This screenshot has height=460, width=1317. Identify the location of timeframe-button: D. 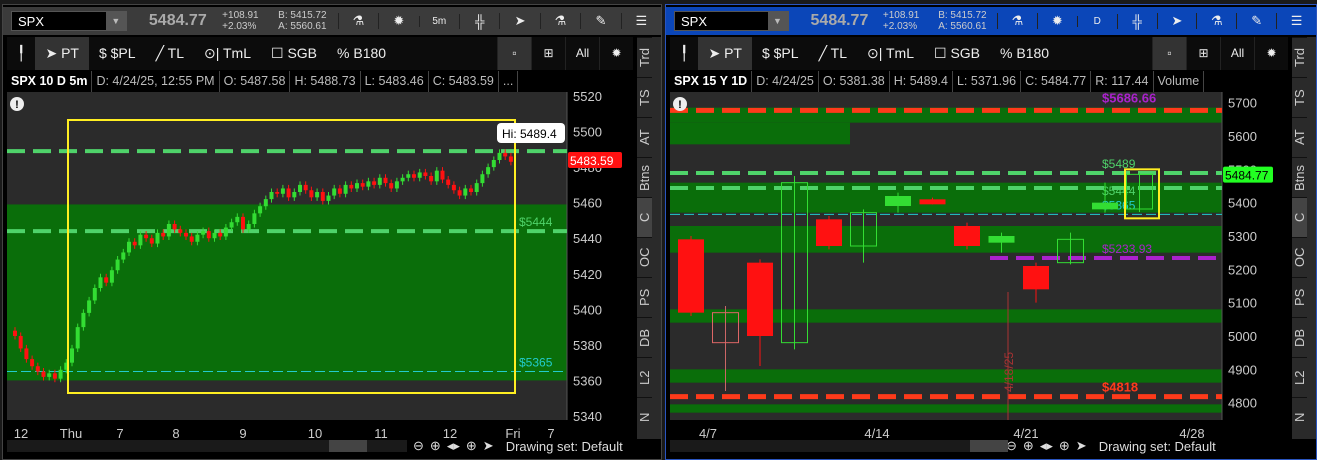
(1096, 21).